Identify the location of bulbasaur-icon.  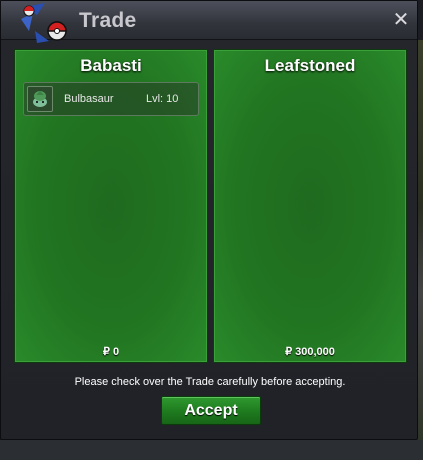
(40, 99).